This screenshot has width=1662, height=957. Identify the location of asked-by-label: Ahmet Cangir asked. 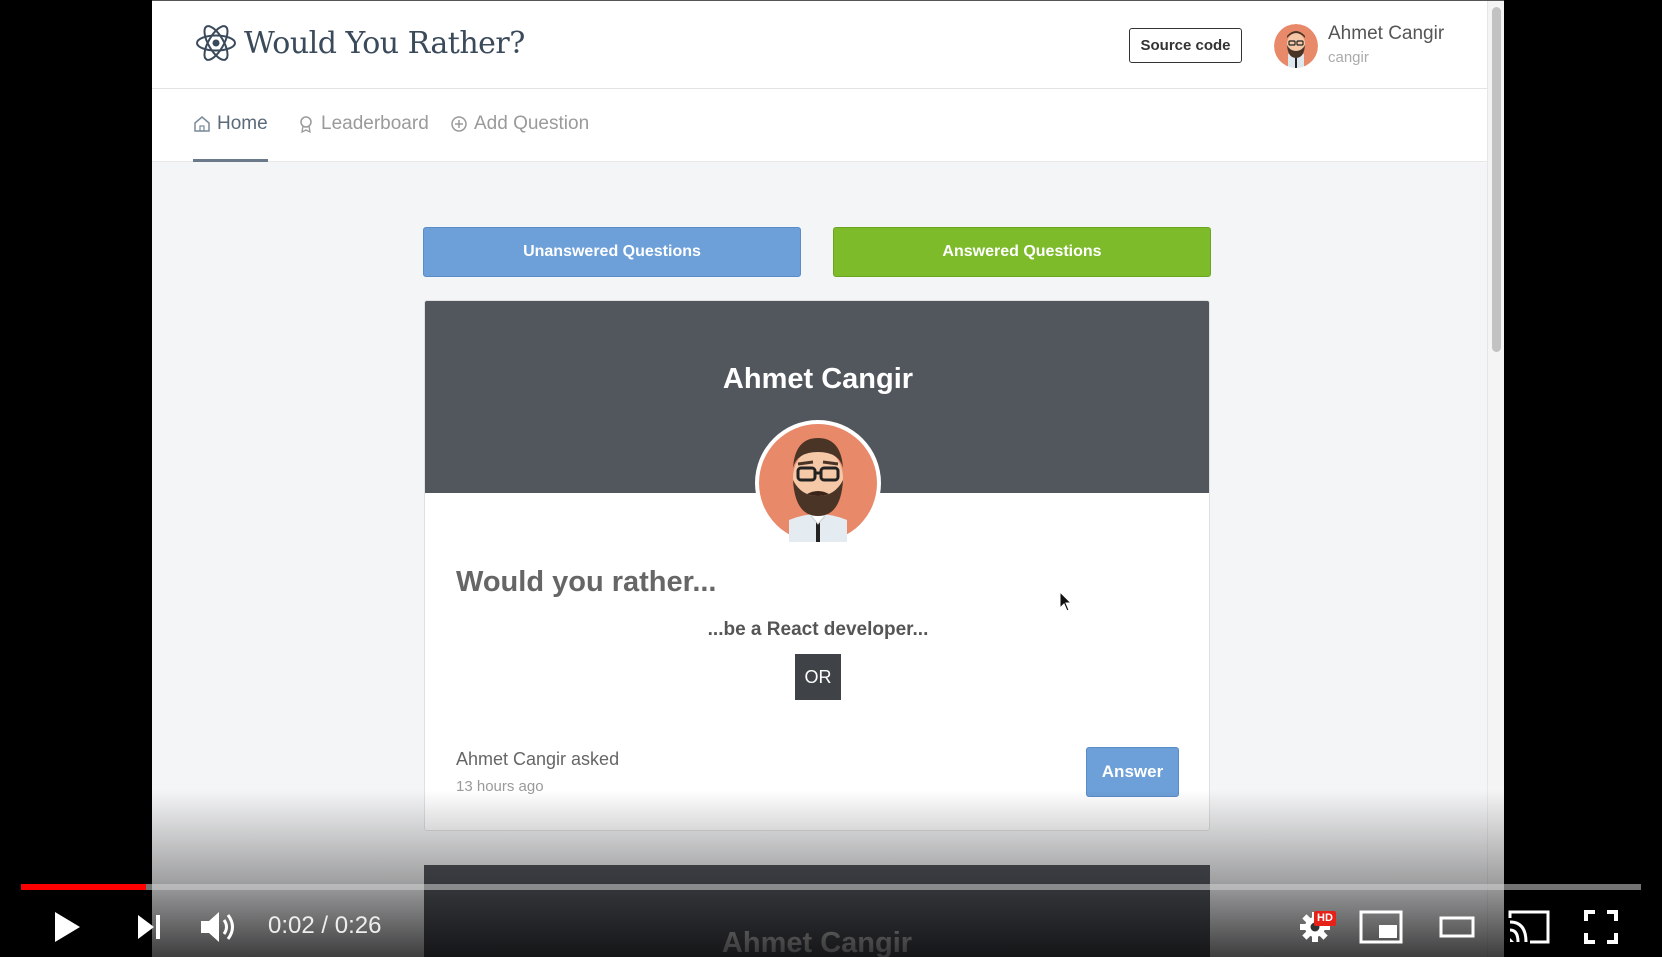
(538, 759).